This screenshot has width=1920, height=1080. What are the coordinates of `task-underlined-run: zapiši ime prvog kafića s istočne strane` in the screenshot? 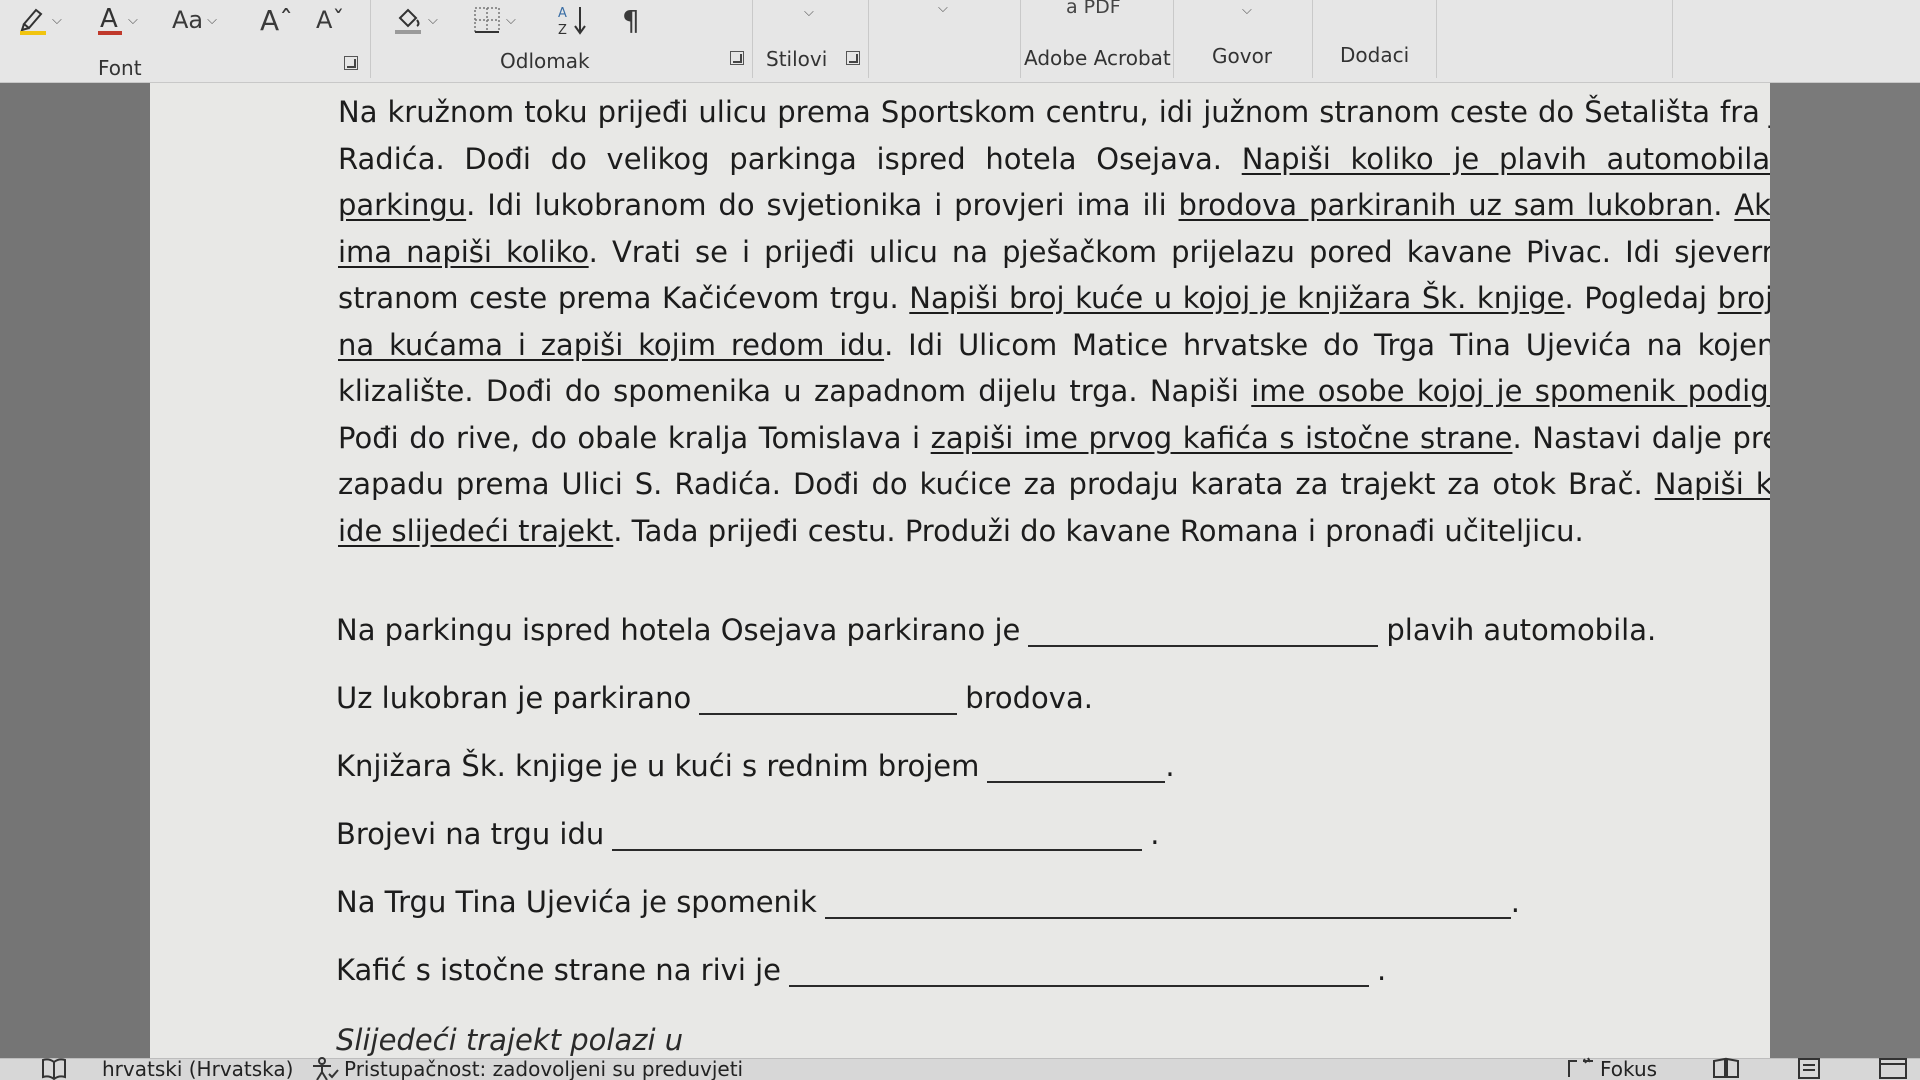 It's located at (1221, 437).